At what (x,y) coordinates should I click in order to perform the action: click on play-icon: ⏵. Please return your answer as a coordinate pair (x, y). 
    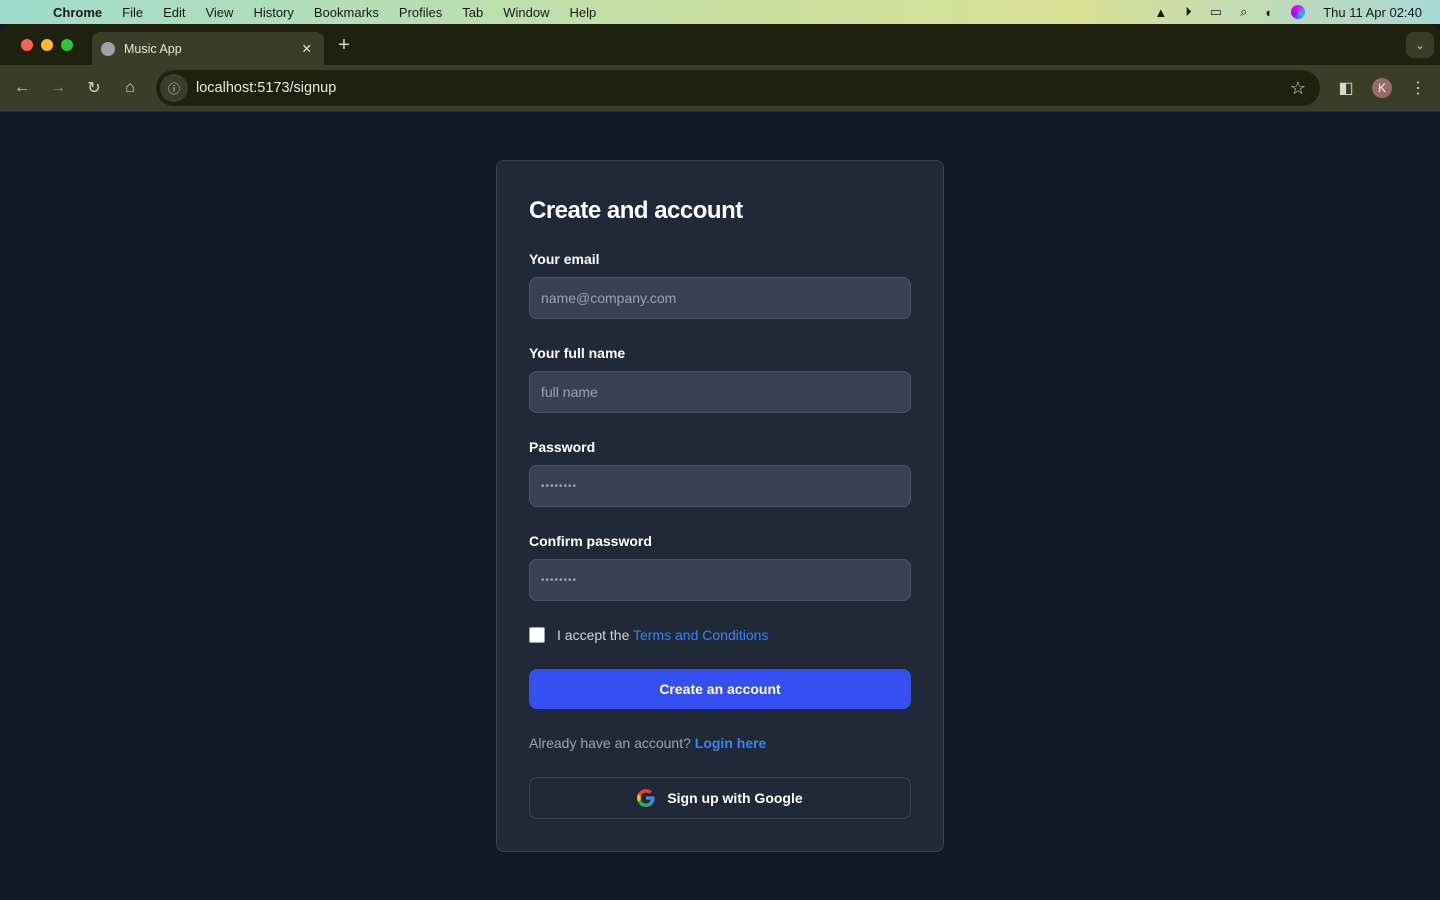
    Looking at the image, I should click on (1188, 12).